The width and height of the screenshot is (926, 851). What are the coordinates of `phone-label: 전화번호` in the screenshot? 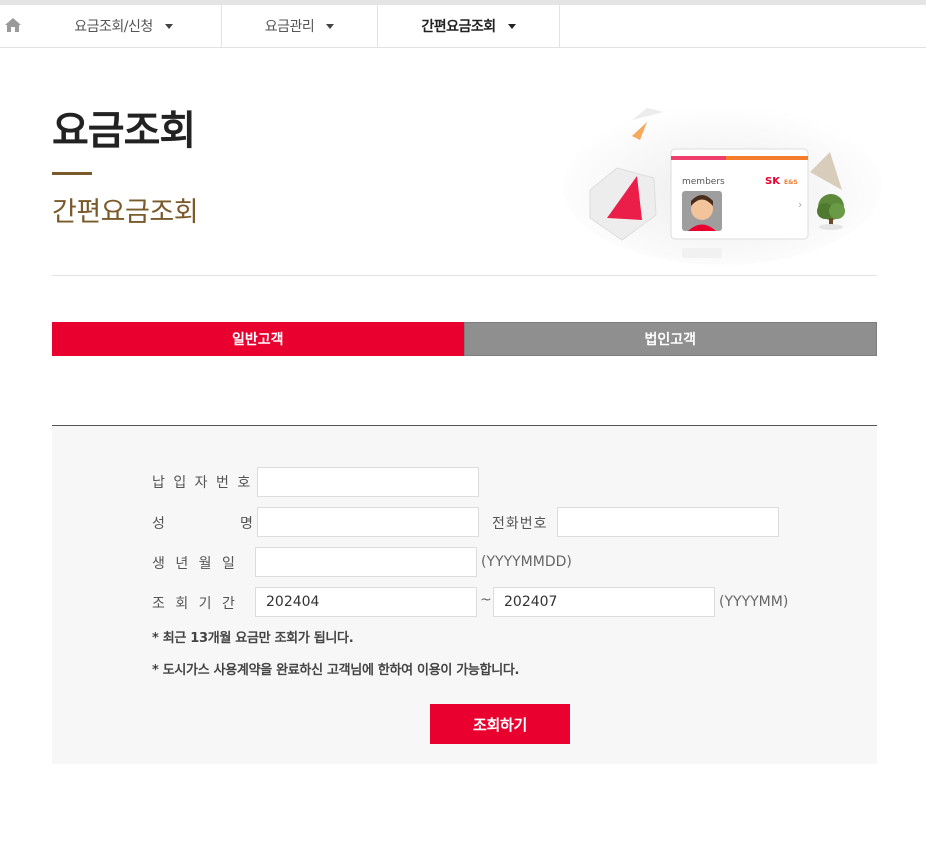 It's located at (520, 524).